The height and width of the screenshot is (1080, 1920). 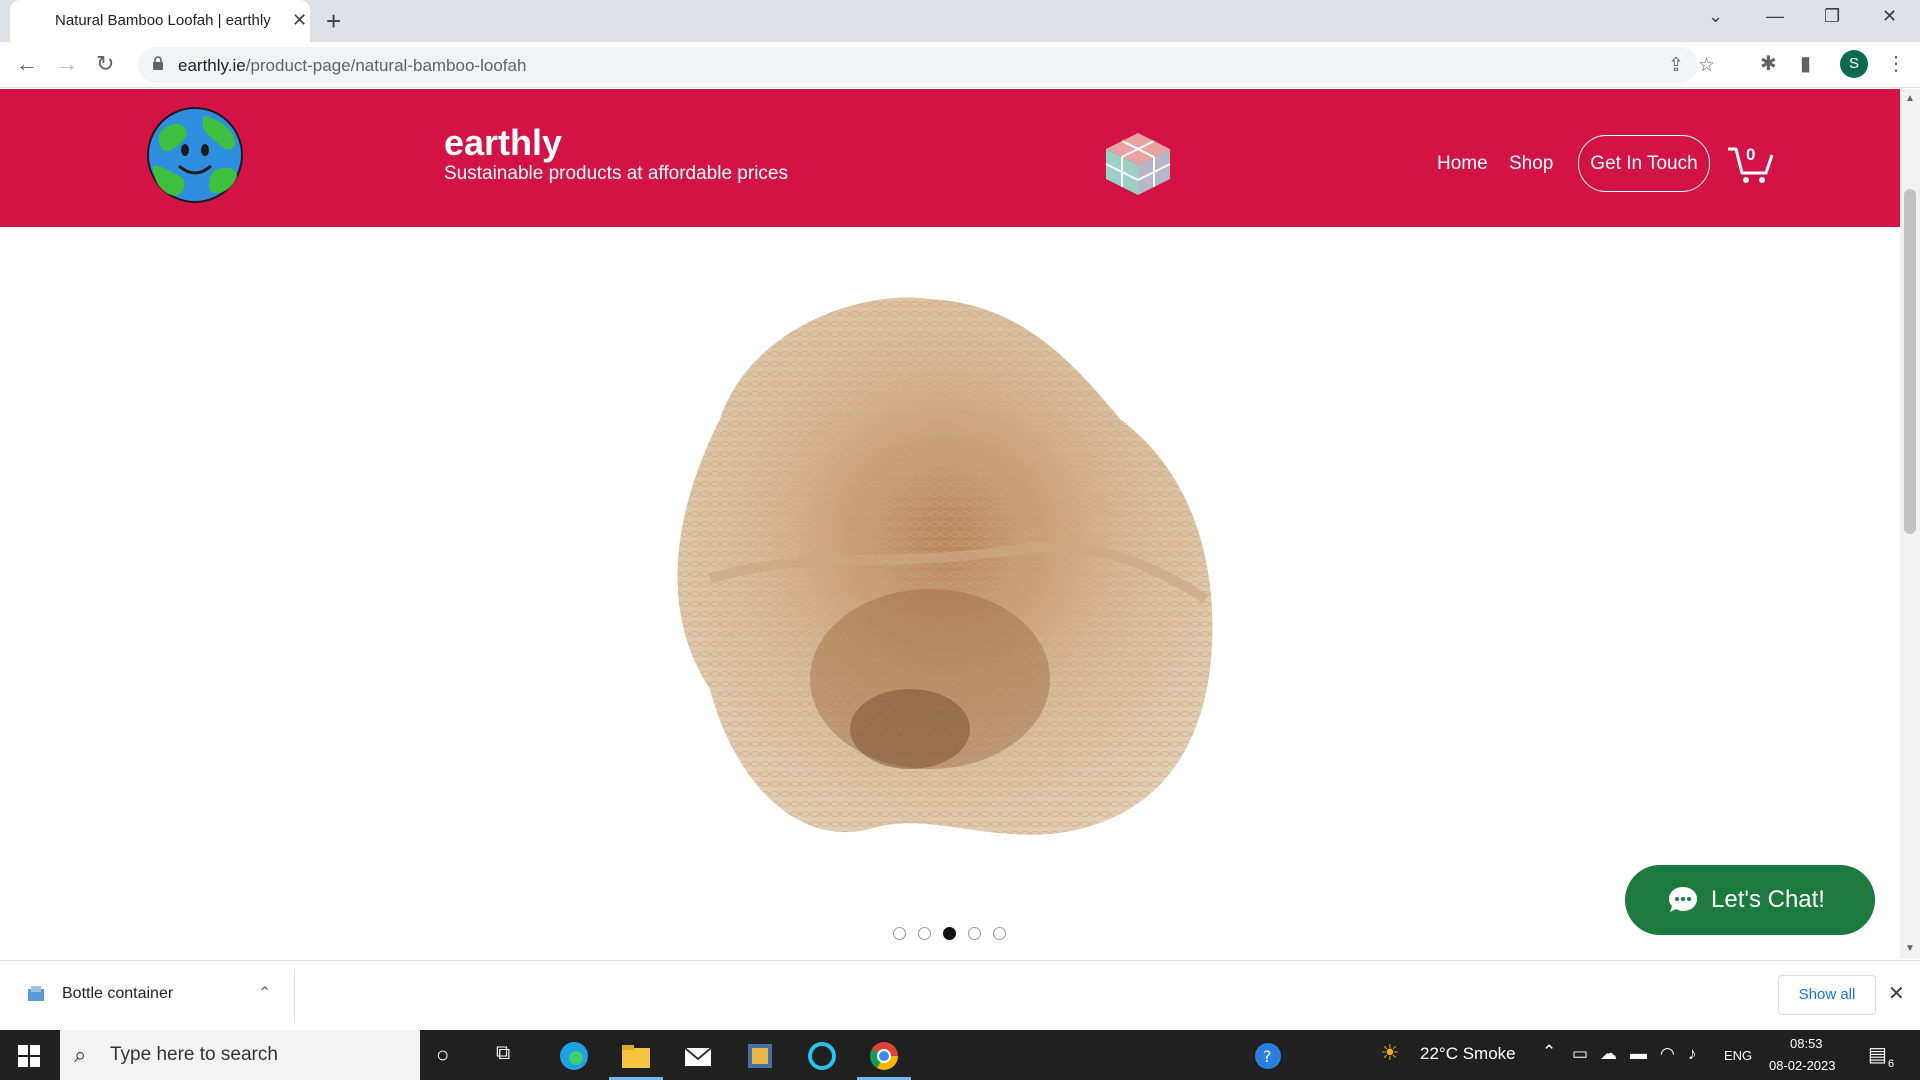 What do you see at coordinates (698, 1056) in the screenshot?
I see `mail-icon` at bounding box center [698, 1056].